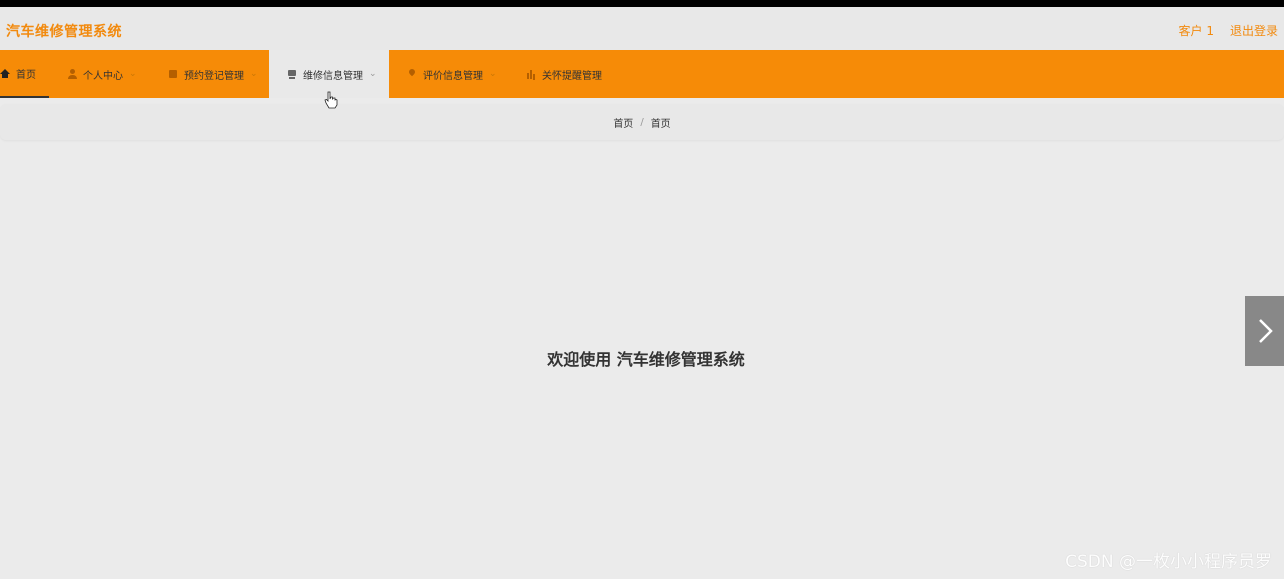 The width and height of the screenshot is (1284, 579). I want to click on nav-item-label: 首页, so click(26, 75).